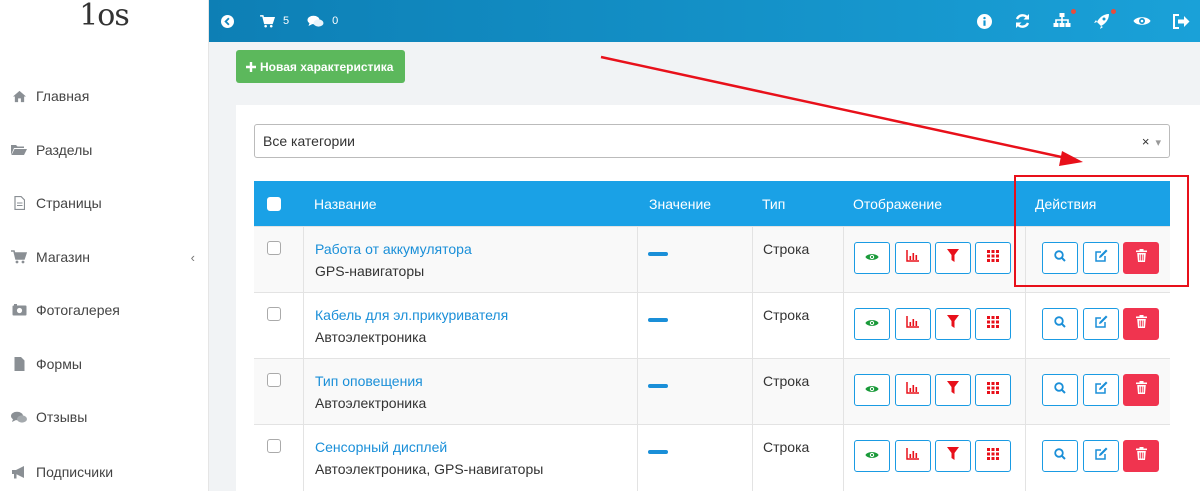 The width and height of the screenshot is (1200, 491). What do you see at coordinates (19, 310) in the screenshot?
I see `camera-icon` at bounding box center [19, 310].